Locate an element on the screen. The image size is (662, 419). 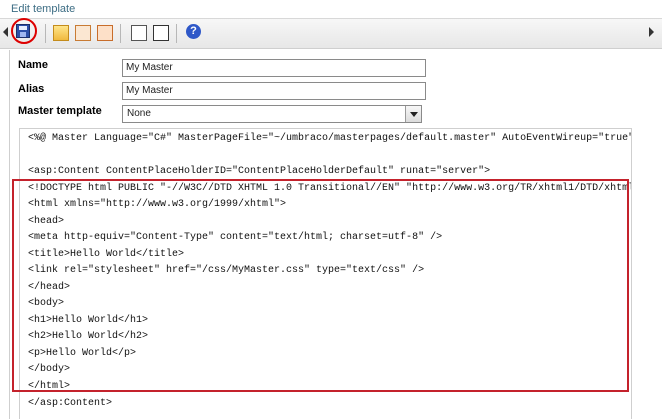
name-input: My Master is located at coordinates (274, 68).